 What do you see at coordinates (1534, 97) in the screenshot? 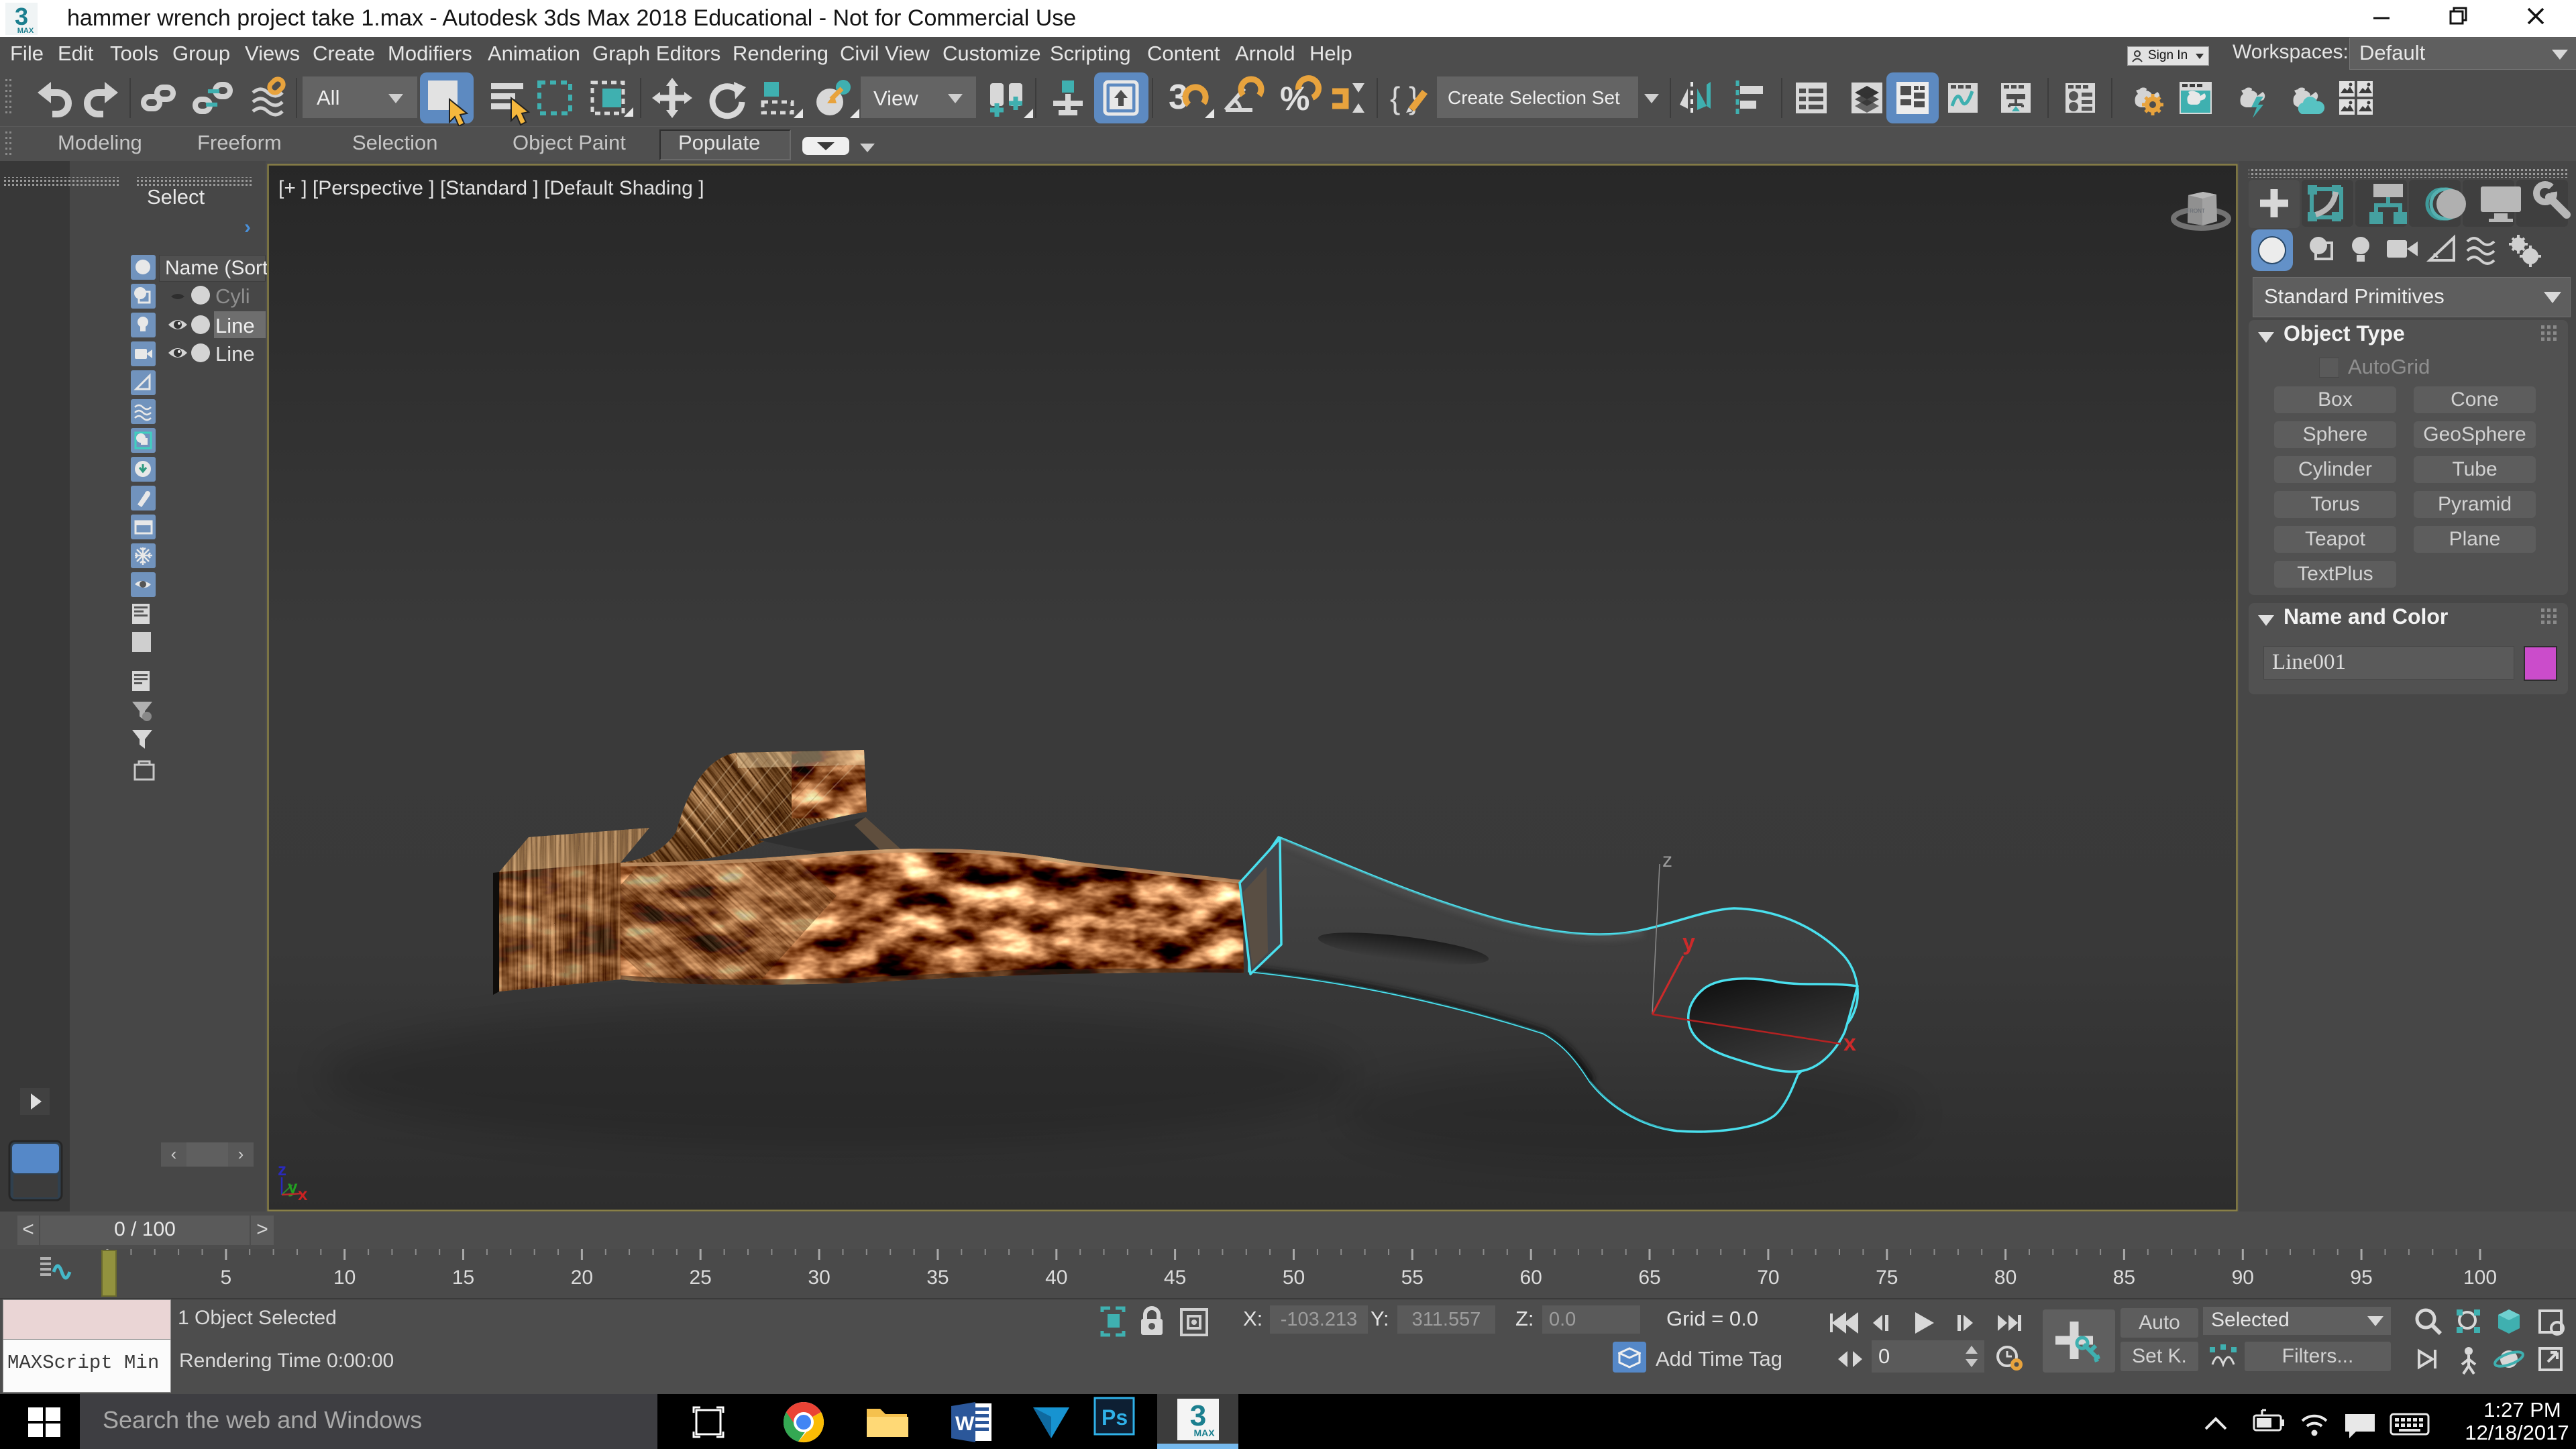
I see `svg-text: Create Selection Set` at bounding box center [1534, 97].